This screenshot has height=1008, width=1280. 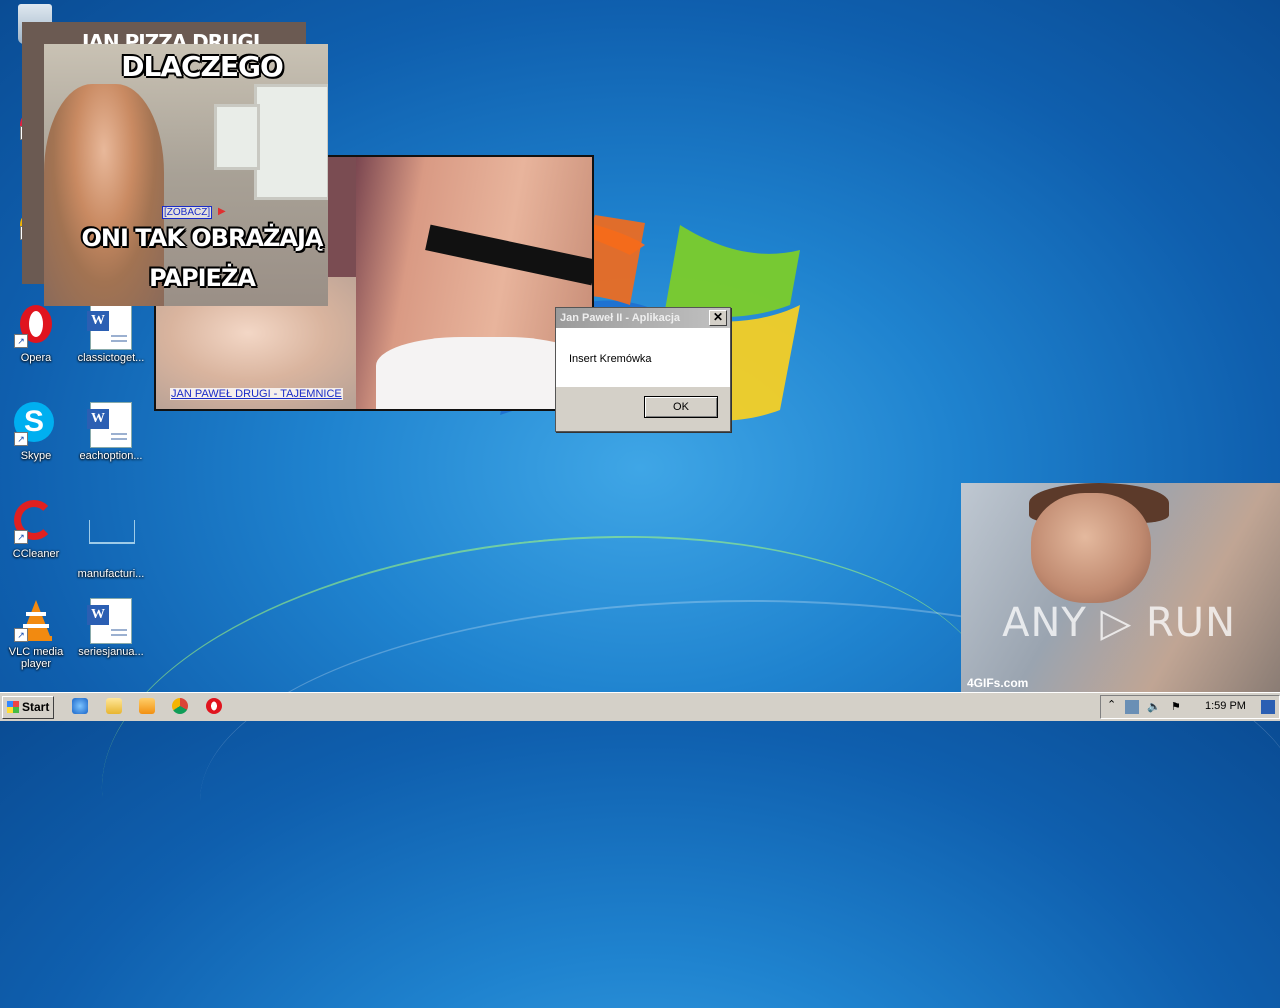 I want to click on windows-flag-icon, so click(x=13, y=707).